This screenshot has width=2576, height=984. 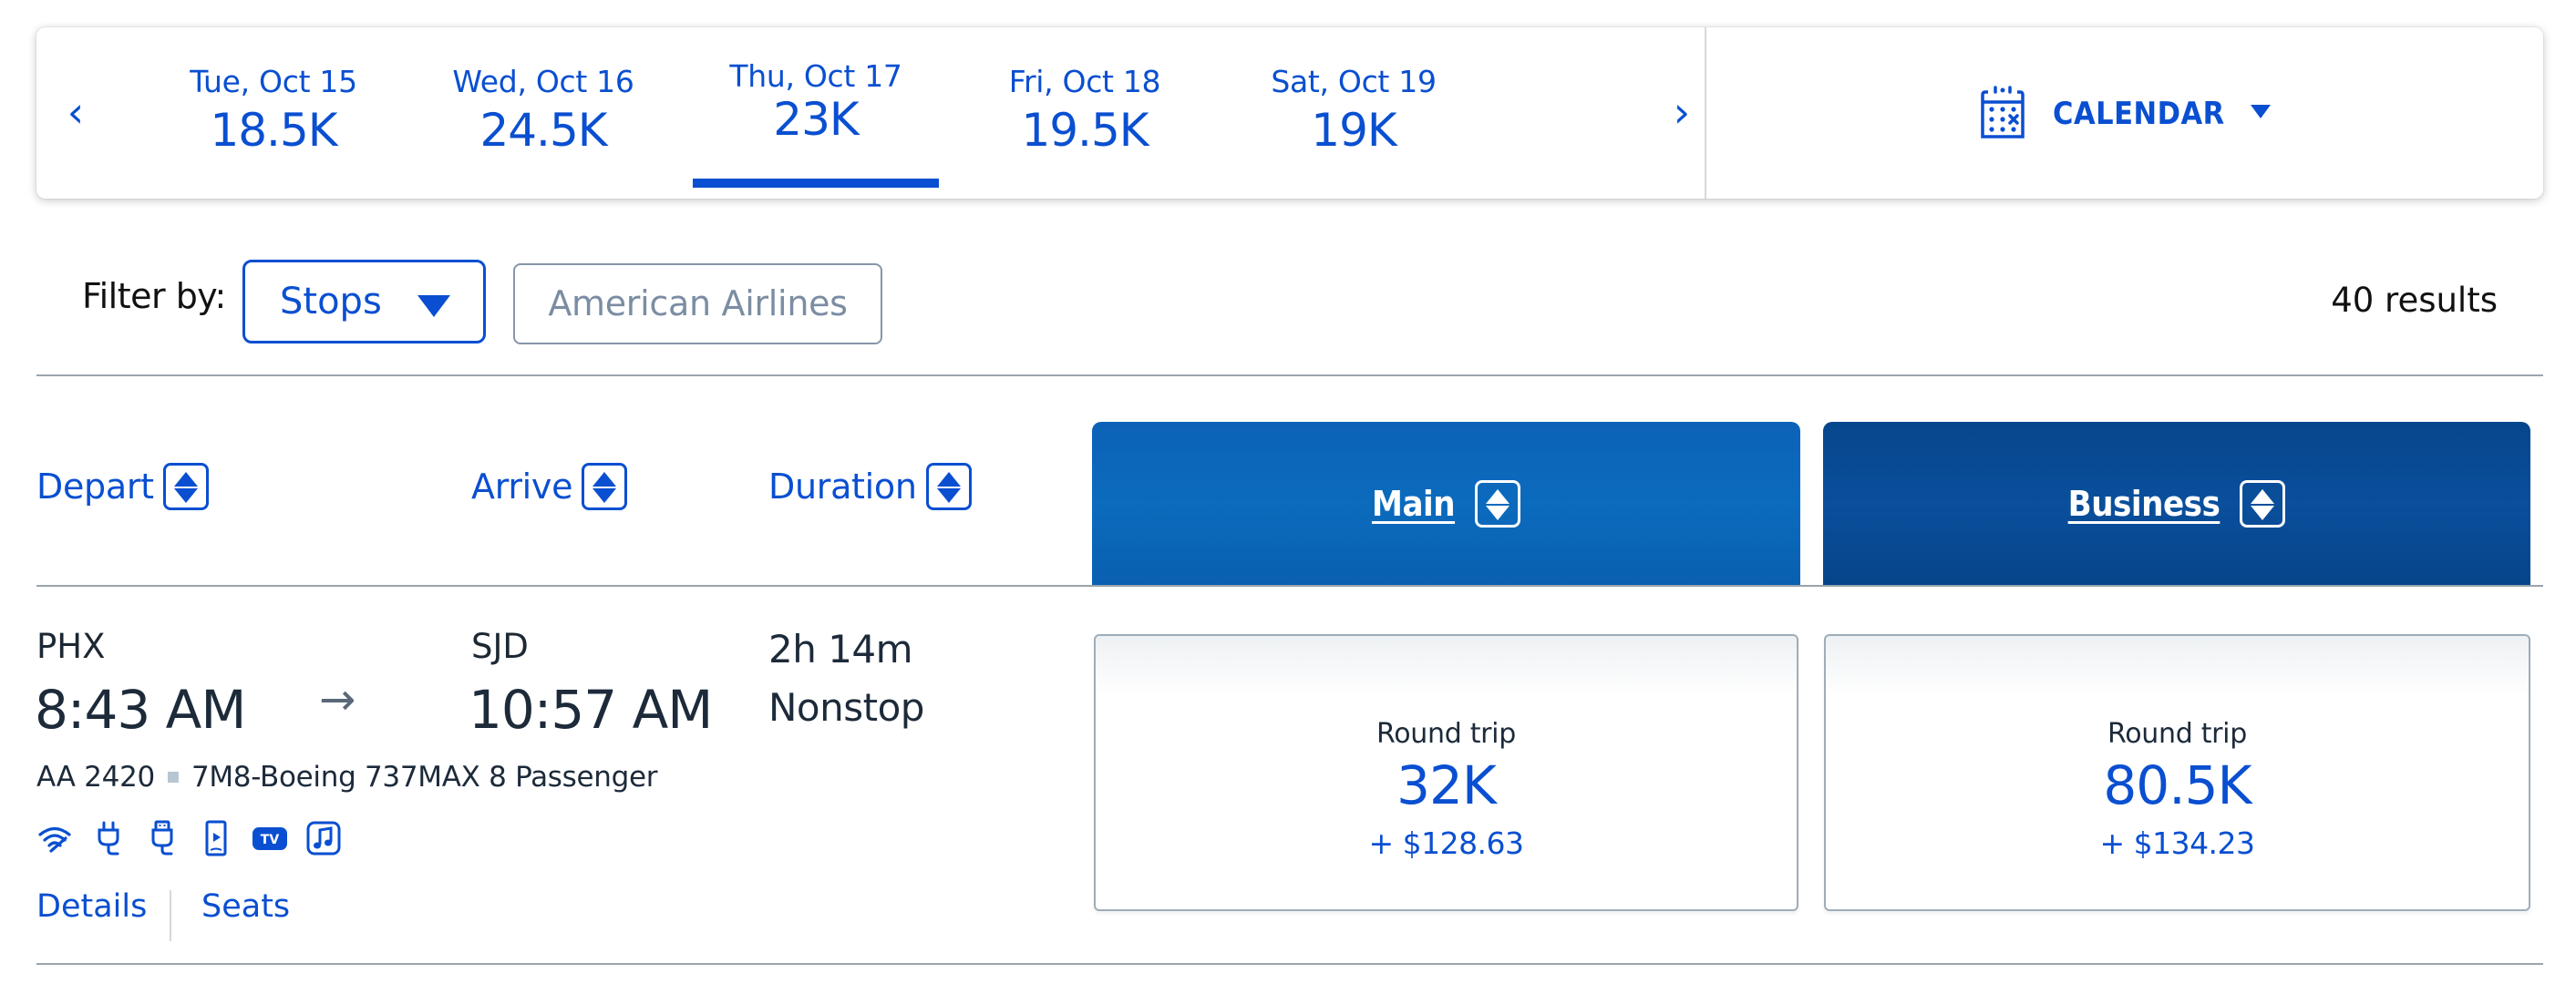 What do you see at coordinates (543, 81) in the screenshot?
I see `date-tab-label: Wed, Oct 16` at bounding box center [543, 81].